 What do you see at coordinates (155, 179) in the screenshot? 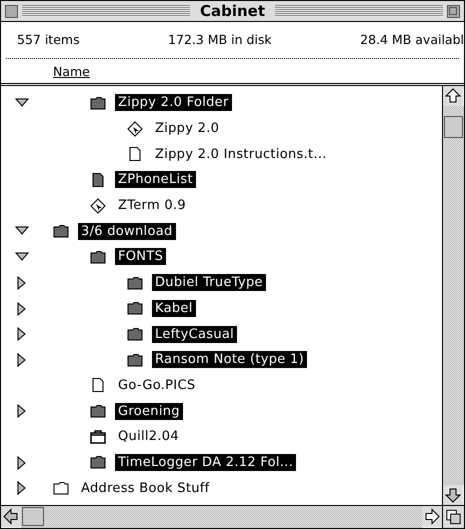
I see `file-name: ZPhoneList` at bounding box center [155, 179].